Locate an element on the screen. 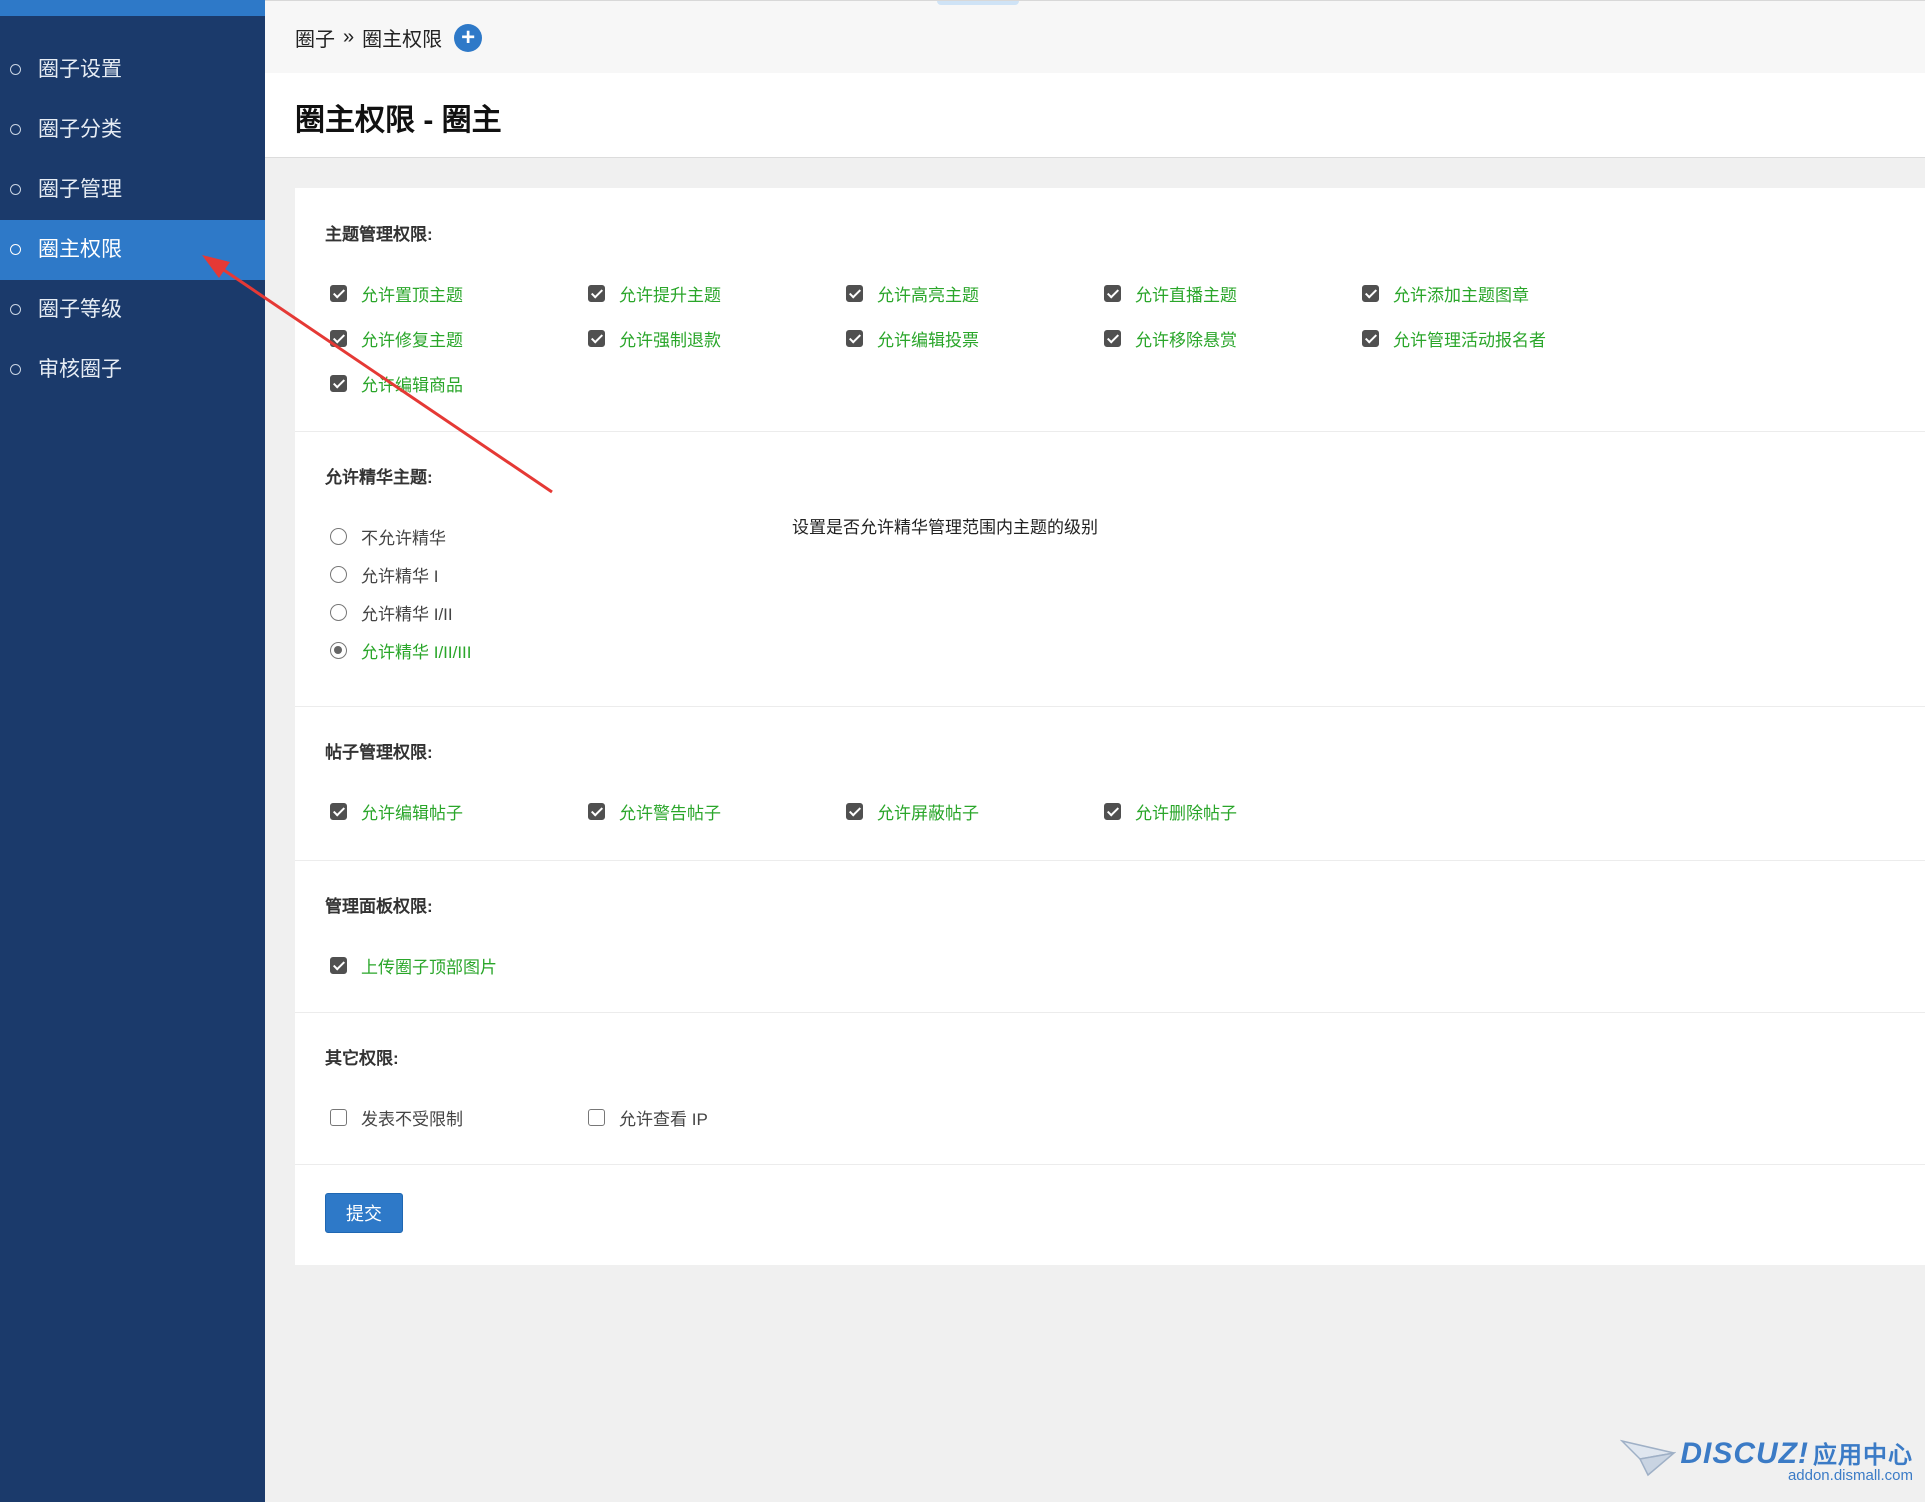  watermark-brand: DISCUZ! 应用中心 is located at coordinates (1796, 1453).